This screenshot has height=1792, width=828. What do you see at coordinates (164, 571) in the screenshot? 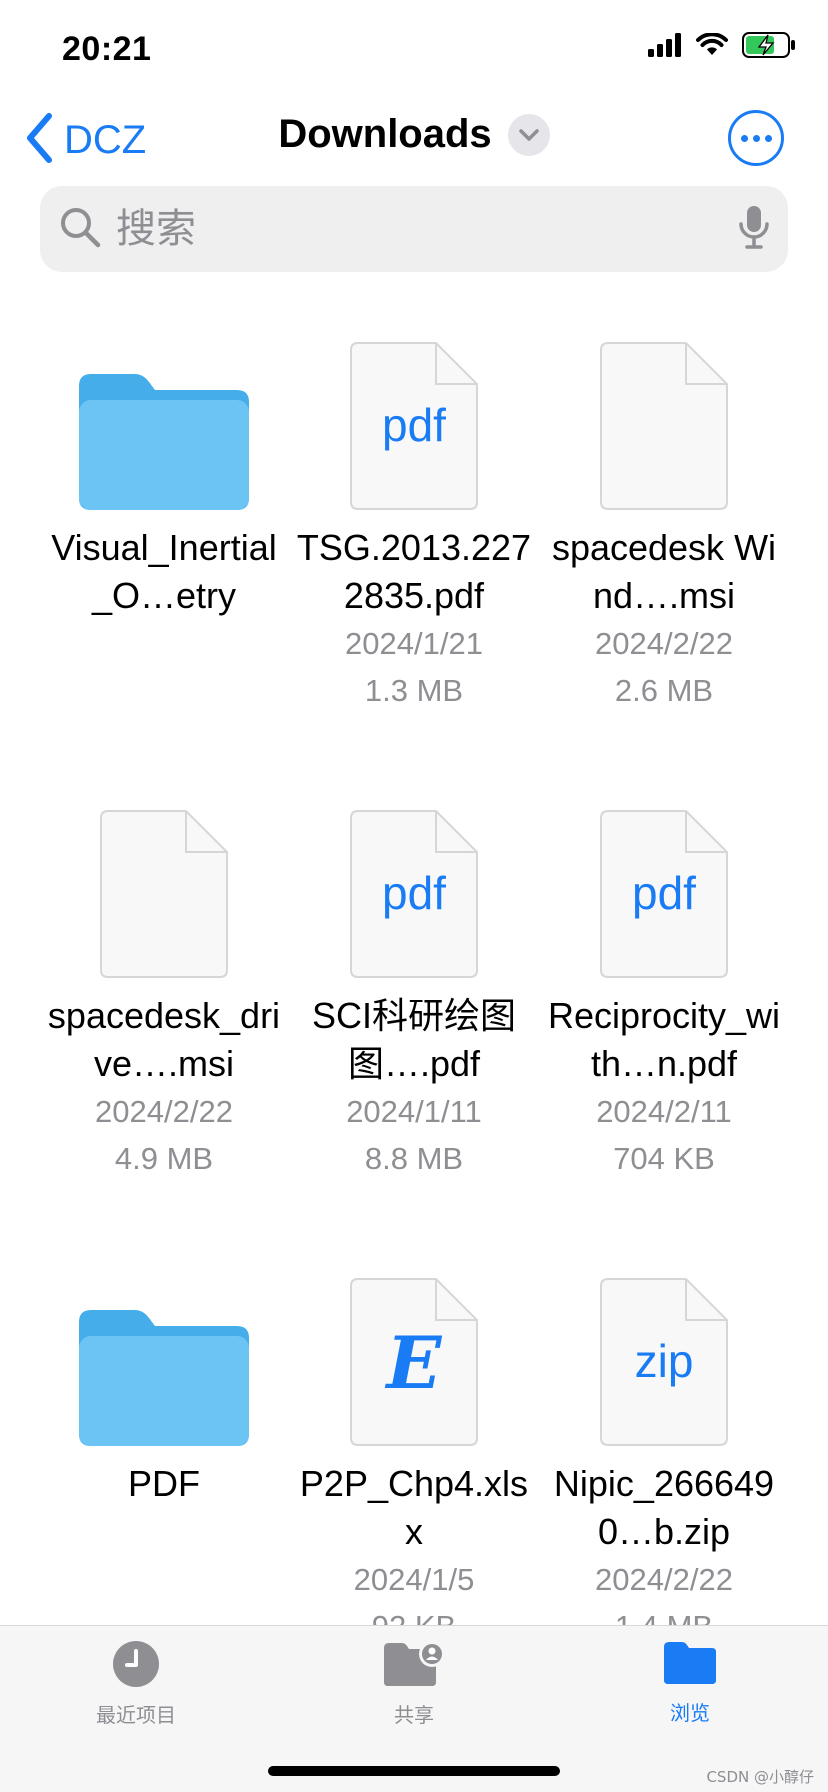
I see `file-name: Visual_Inertial_O…etry` at bounding box center [164, 571].